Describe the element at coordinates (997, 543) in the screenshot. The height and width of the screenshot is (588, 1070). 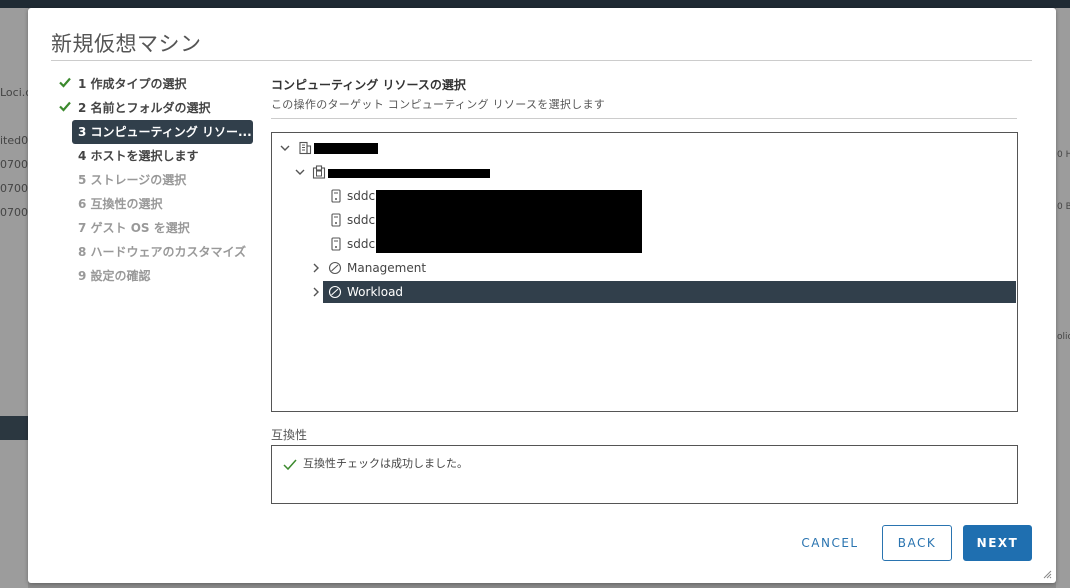
I see `next-button: NEXT` at that location.